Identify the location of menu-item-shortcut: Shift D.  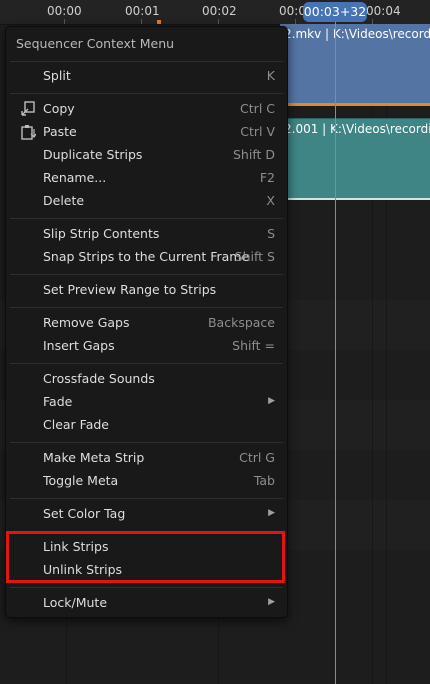
(253, 154).